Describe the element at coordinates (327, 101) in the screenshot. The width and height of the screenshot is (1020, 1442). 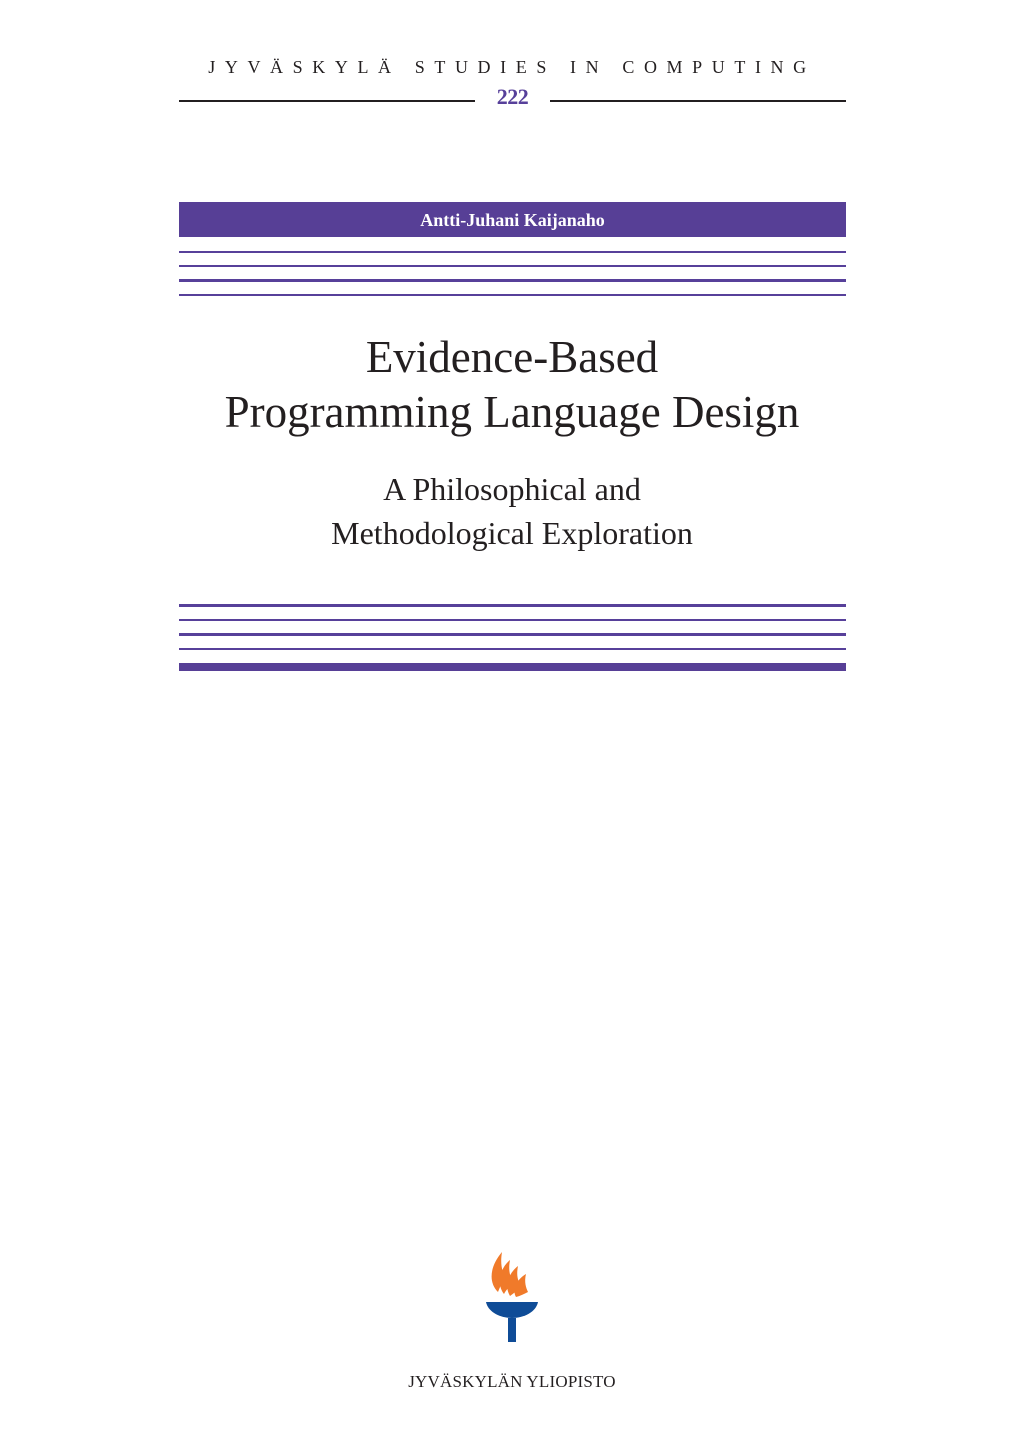
I see `series-rule-left` at that location.